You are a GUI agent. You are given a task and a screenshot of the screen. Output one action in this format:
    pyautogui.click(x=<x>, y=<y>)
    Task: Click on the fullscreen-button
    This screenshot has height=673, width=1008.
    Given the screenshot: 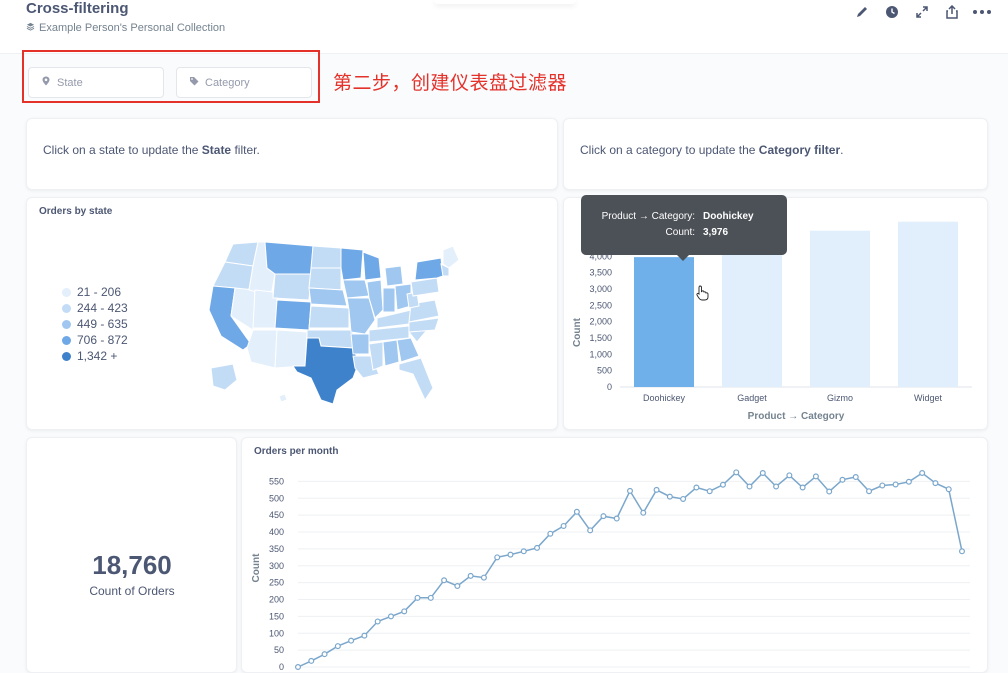 What is the action you would take?
    pyautogui.click(x=922, y=13)
    